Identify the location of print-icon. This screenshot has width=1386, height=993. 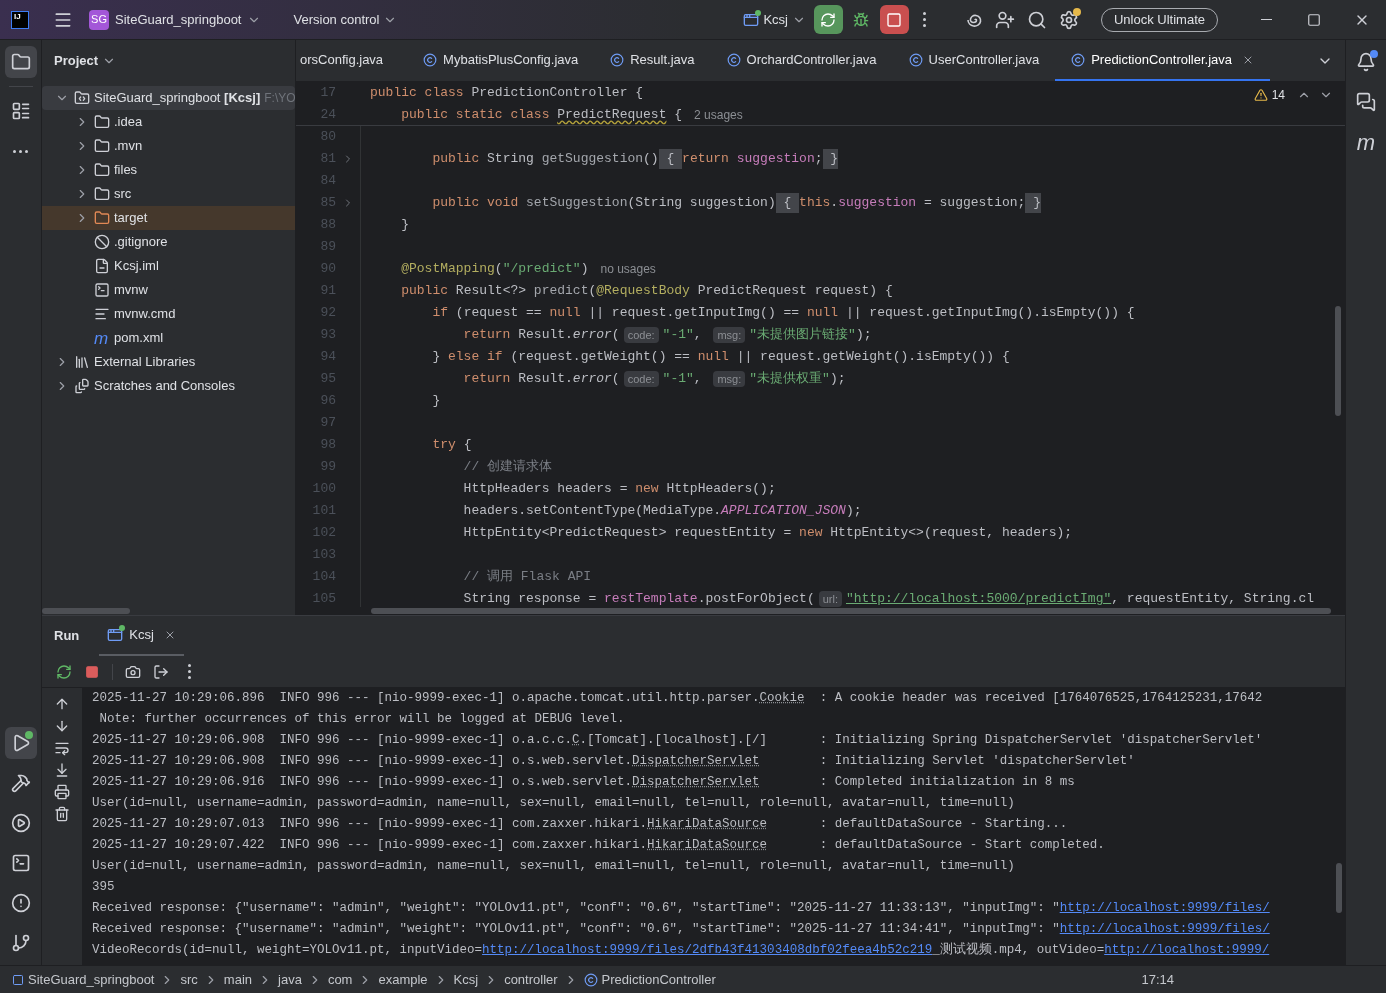
(62, 792).